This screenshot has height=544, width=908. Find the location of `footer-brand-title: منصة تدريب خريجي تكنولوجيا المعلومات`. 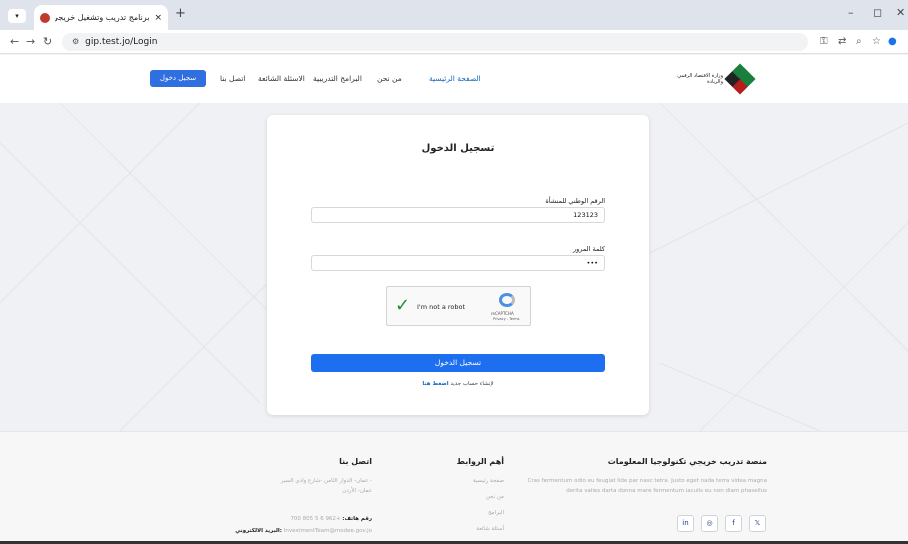

footer-brand-title: منصة تدريب خريجي تكنولوجيا المعلومات is located at coordinates (687, 461).